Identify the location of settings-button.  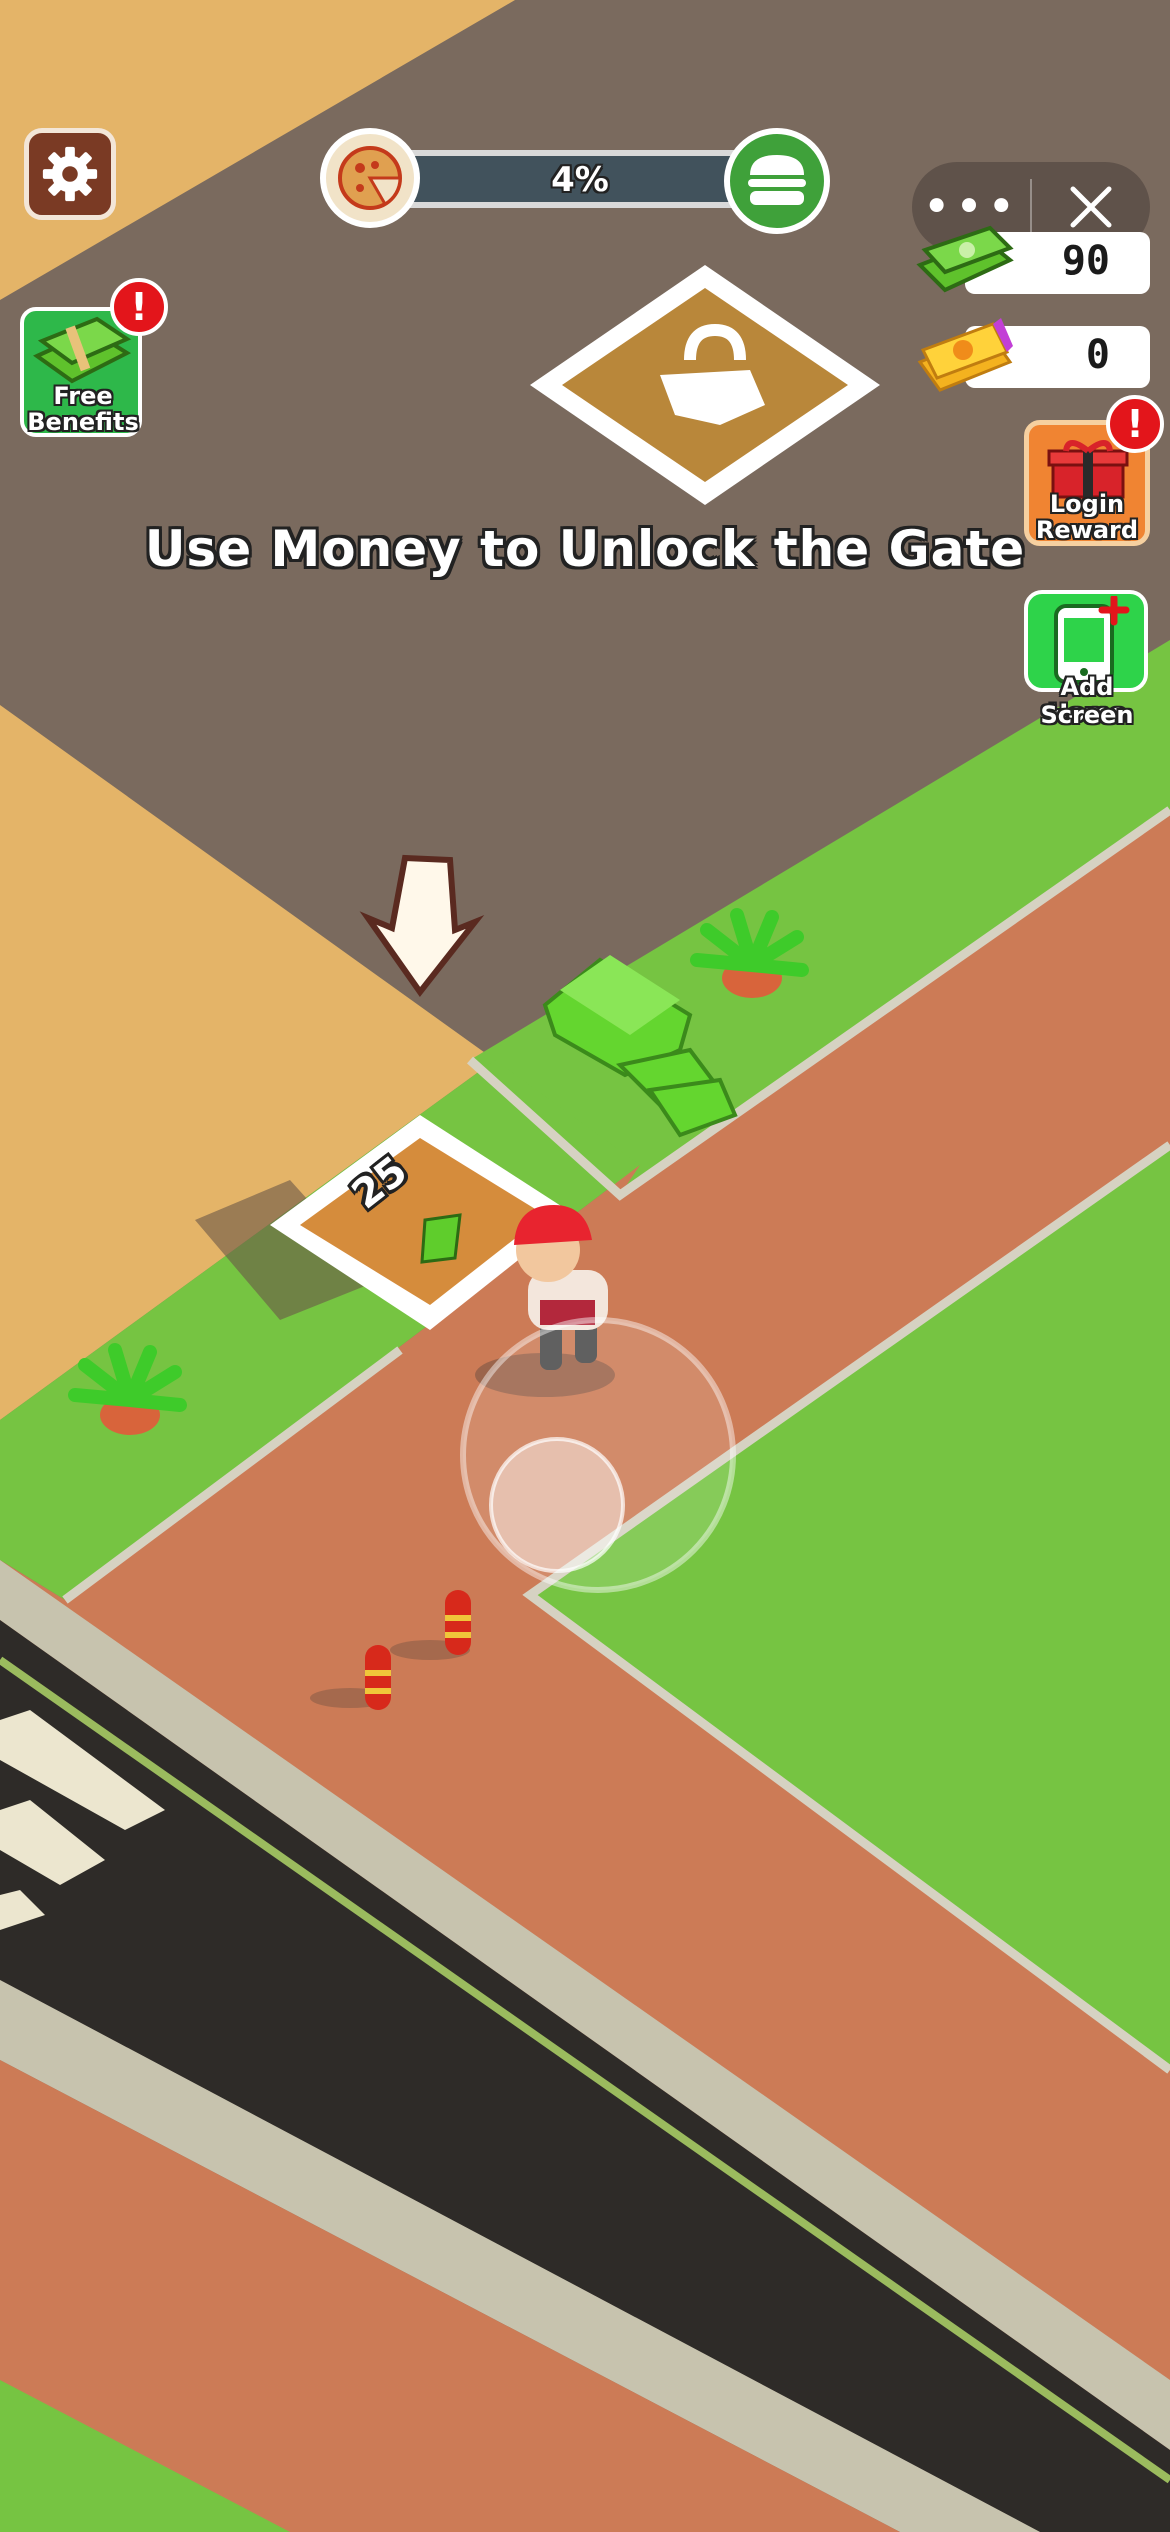
(70, 174).